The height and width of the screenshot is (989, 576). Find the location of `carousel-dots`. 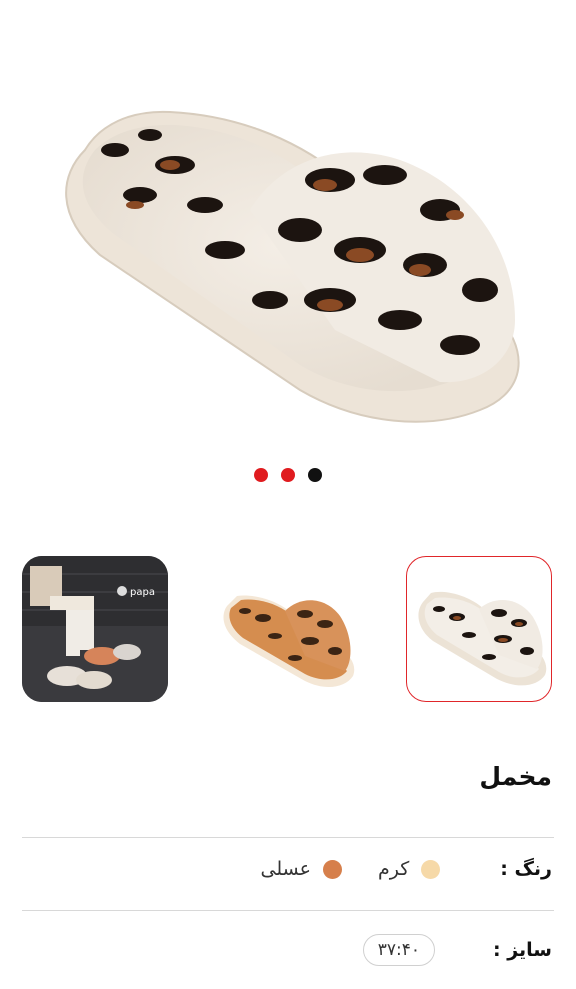

carousel-dots is located at coordinates (288, 476).